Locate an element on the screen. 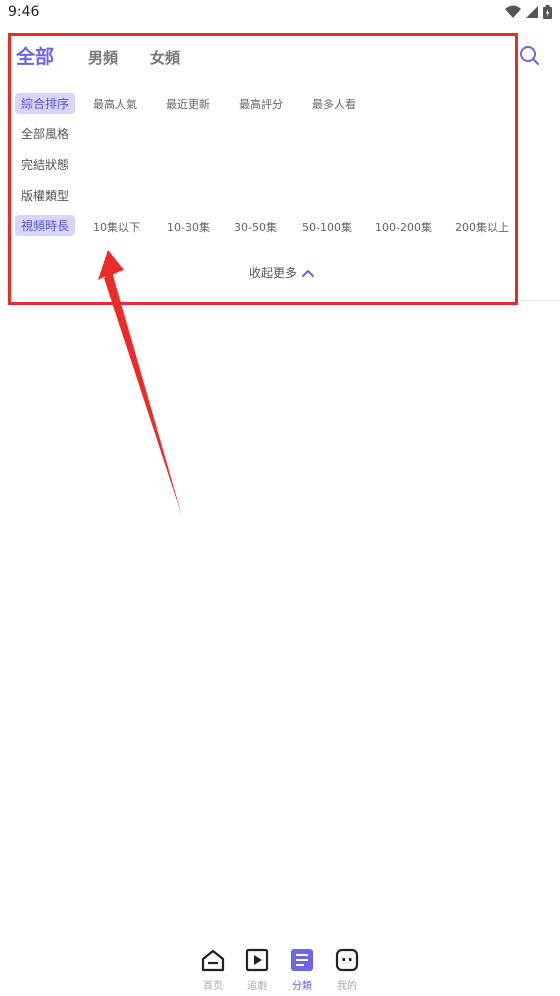  nav-label-home: 首页 is located at coordinates (213, 986).